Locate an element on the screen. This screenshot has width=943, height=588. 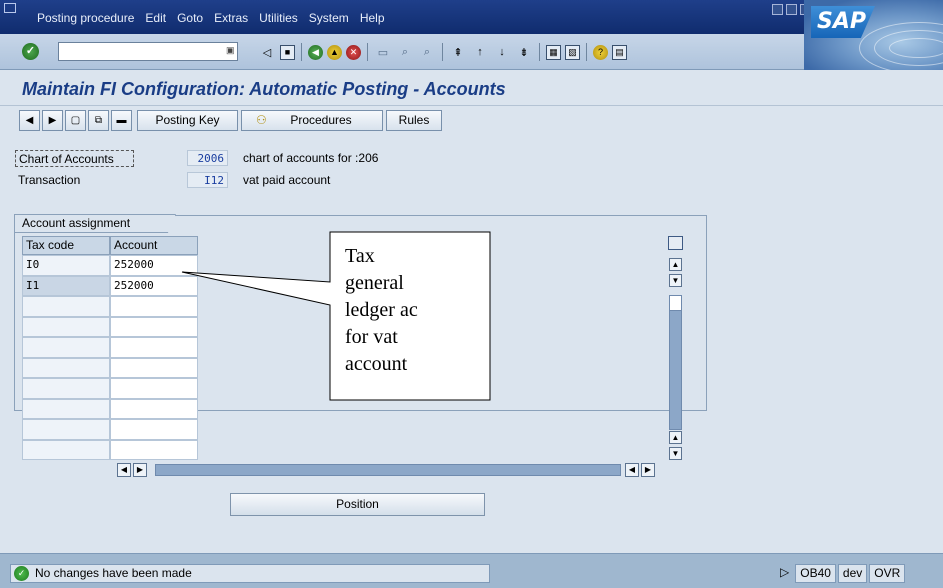
scroll-track is located at coordinates (675, 363).